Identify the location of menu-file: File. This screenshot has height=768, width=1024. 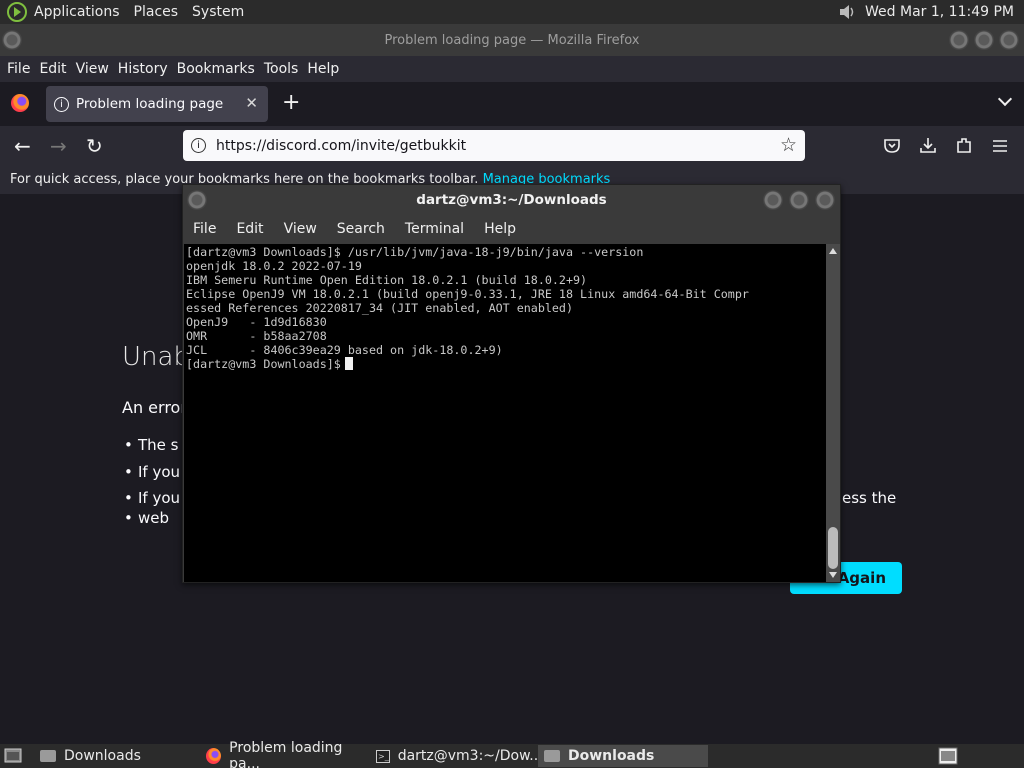
(18, 69).